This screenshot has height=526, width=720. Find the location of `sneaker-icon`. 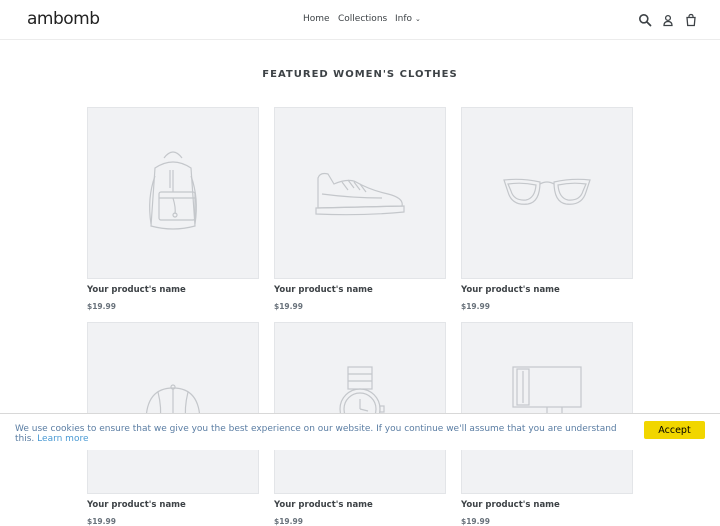

sneaker-icon is located at coordinates (360, 193).